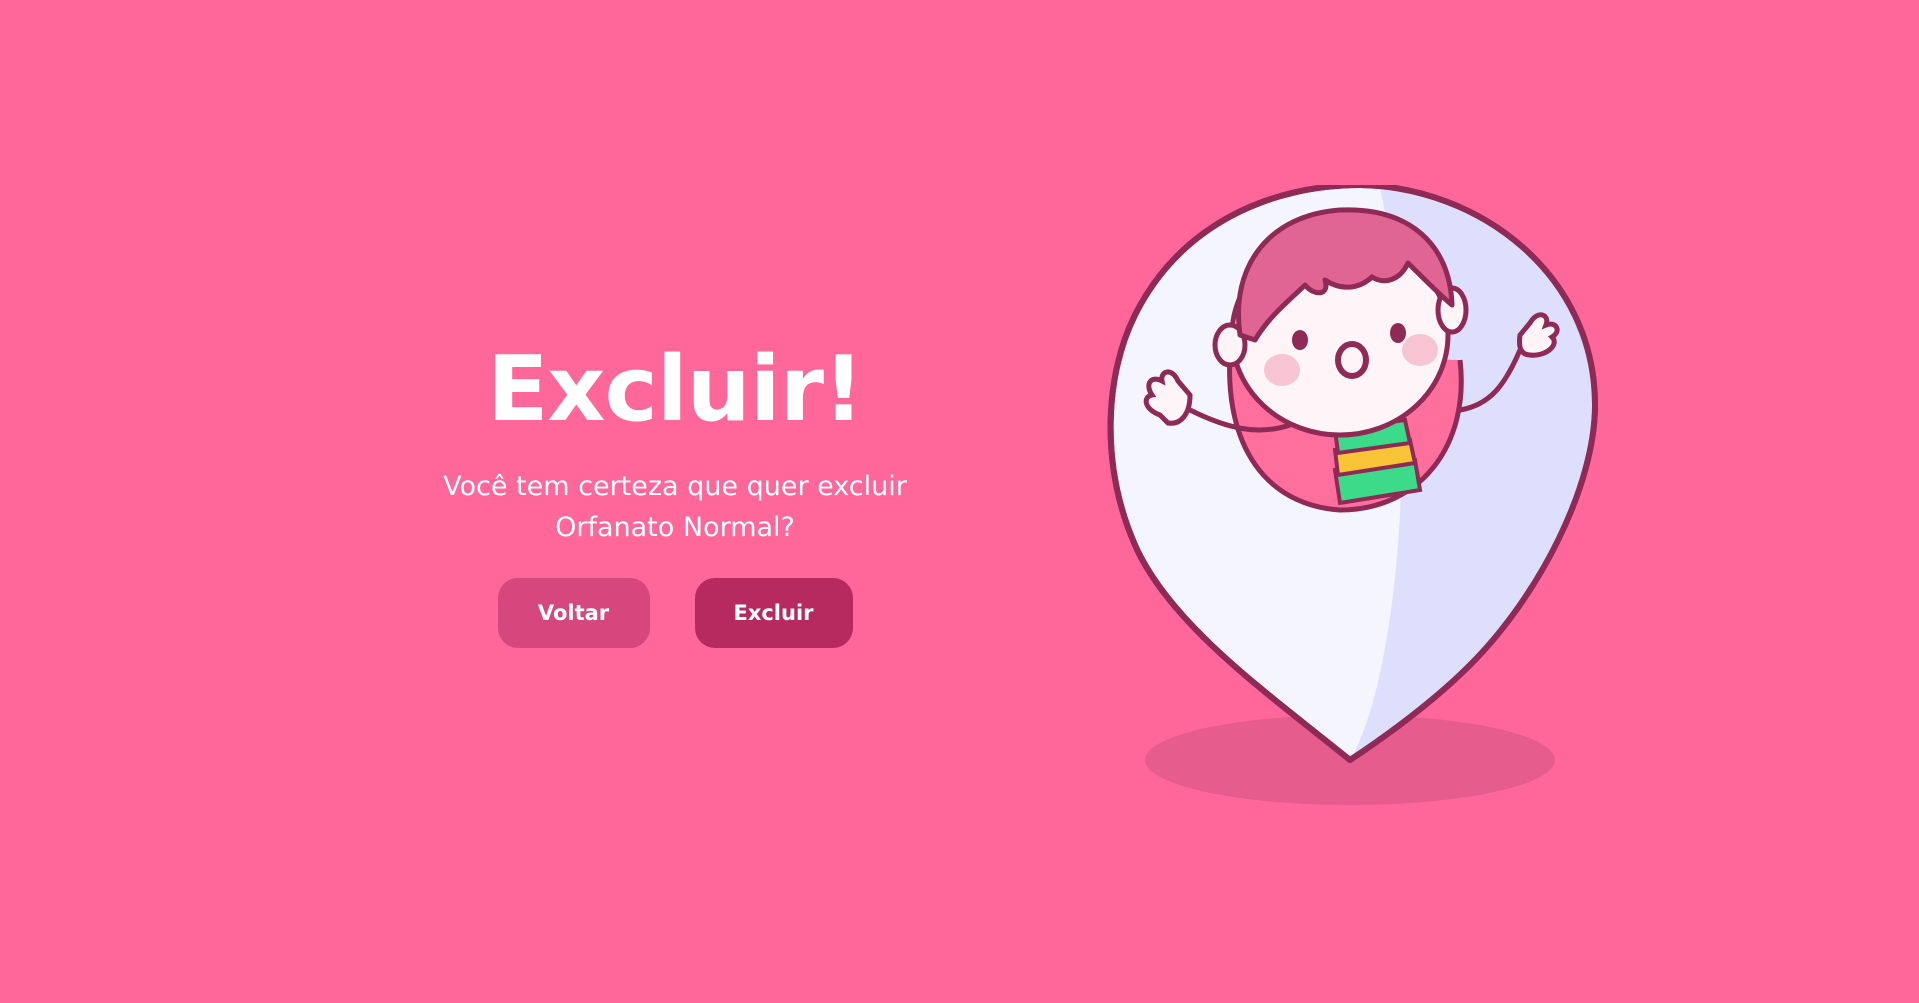  I want to click on back-button: Voltar, so click(573, 613).